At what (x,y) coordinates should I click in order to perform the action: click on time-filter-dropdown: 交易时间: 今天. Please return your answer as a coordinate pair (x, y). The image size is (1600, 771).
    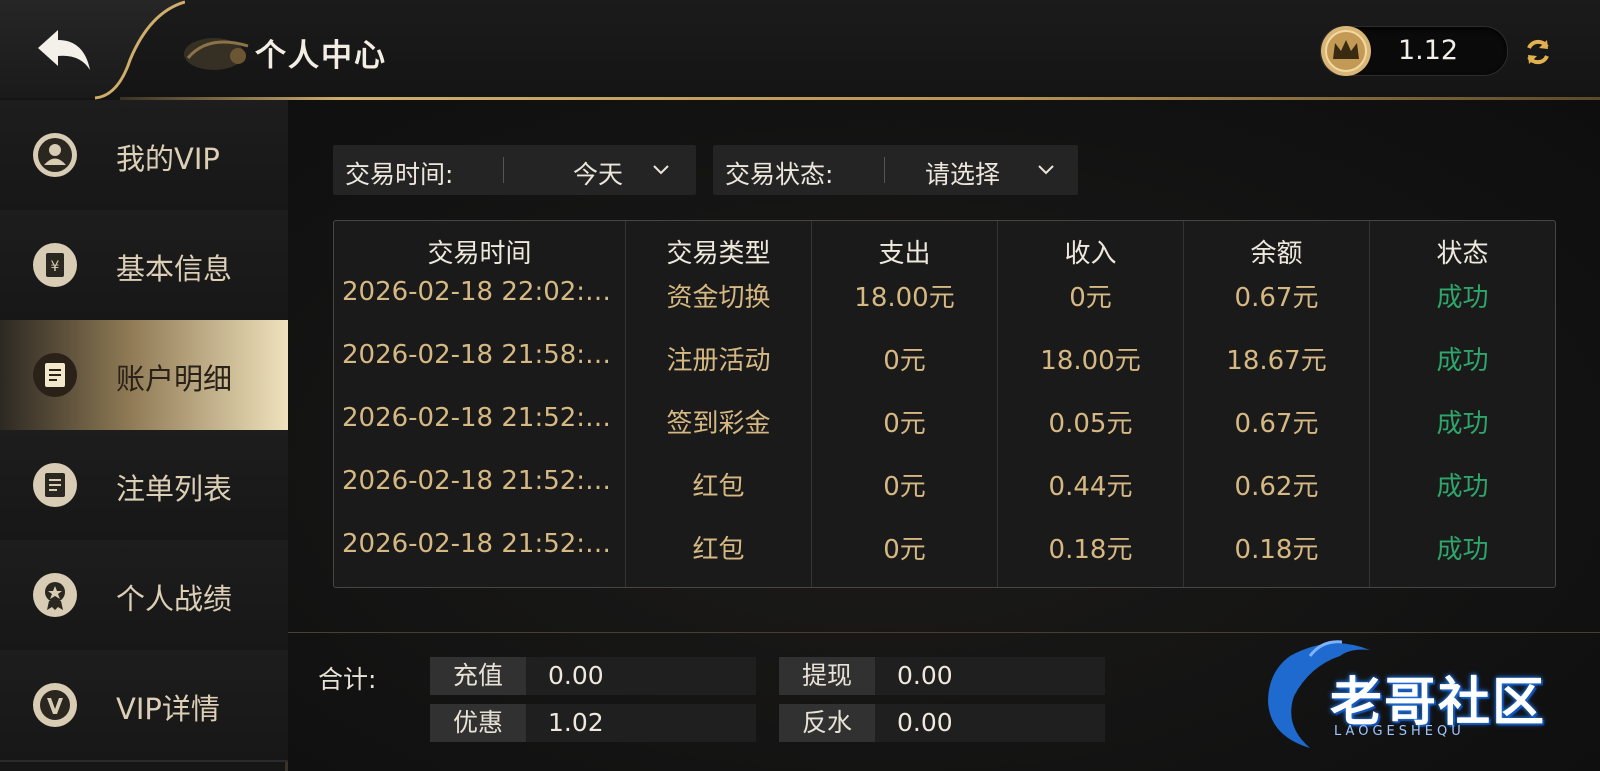
    Looking at the image, I should click on (514, 170).